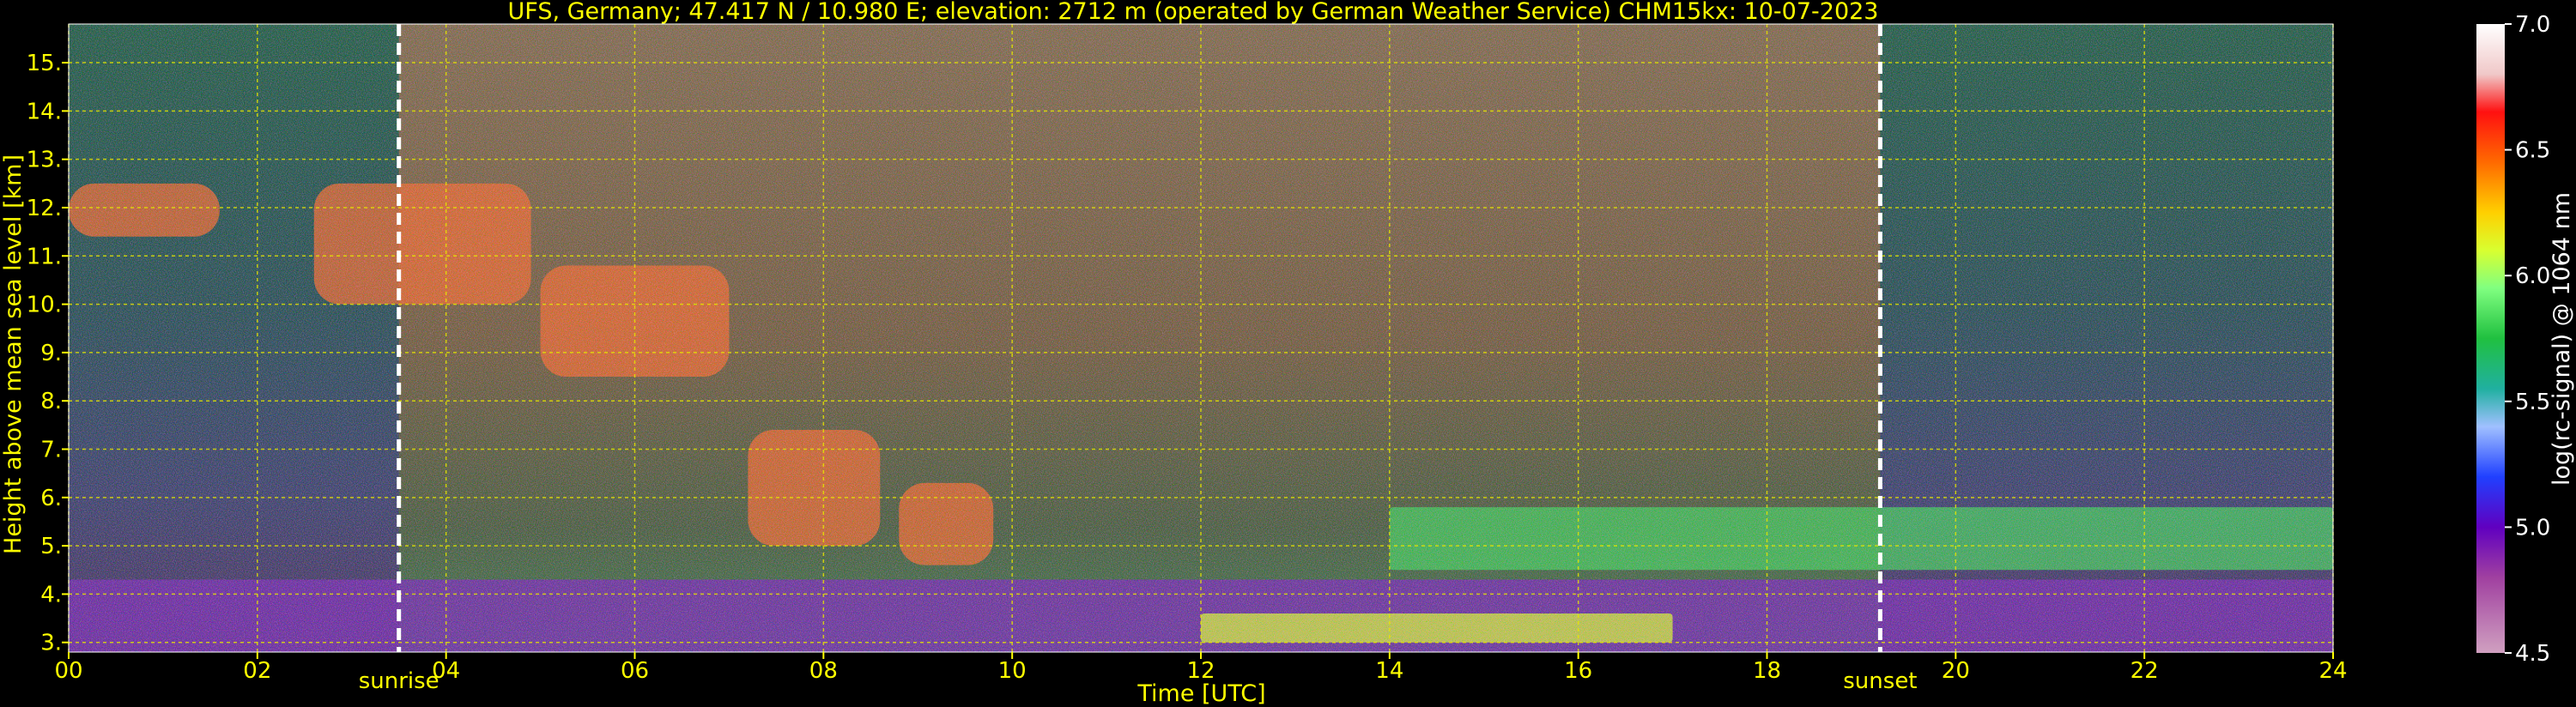 The width and height of the screenshot is (2576, 707). What do you see at coordinates (1012, 671) in the screenshot?
I see `x-tick-label: 10` at bounding box center [1012, 671].